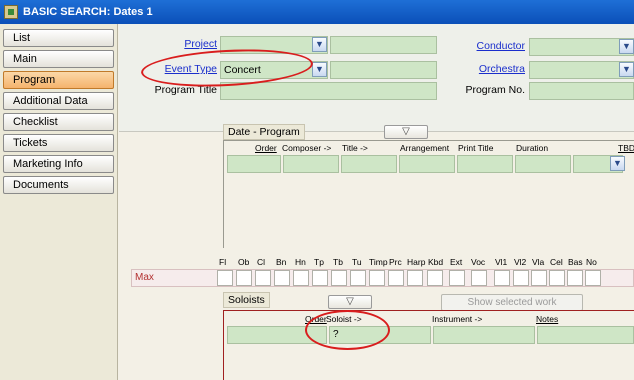  I want to click on show-selected-work-button: Show selected work, so click(512, 302).